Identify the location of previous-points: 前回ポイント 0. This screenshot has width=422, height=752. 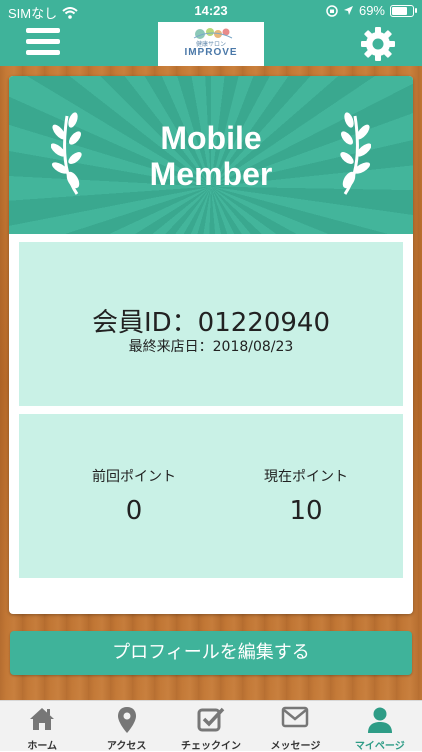
(134, 496).